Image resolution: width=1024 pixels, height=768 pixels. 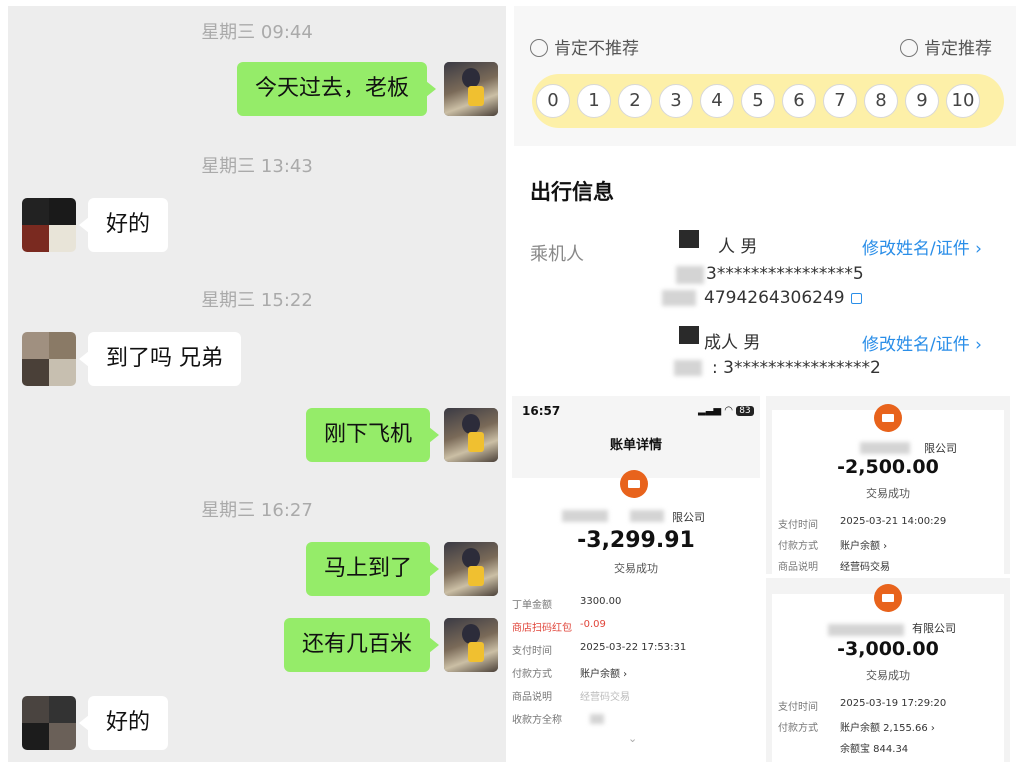 What do you see at coordinates (553, 101) in the screenshot?
I see `score-option-0: 0` at bounding box center [553, 101].